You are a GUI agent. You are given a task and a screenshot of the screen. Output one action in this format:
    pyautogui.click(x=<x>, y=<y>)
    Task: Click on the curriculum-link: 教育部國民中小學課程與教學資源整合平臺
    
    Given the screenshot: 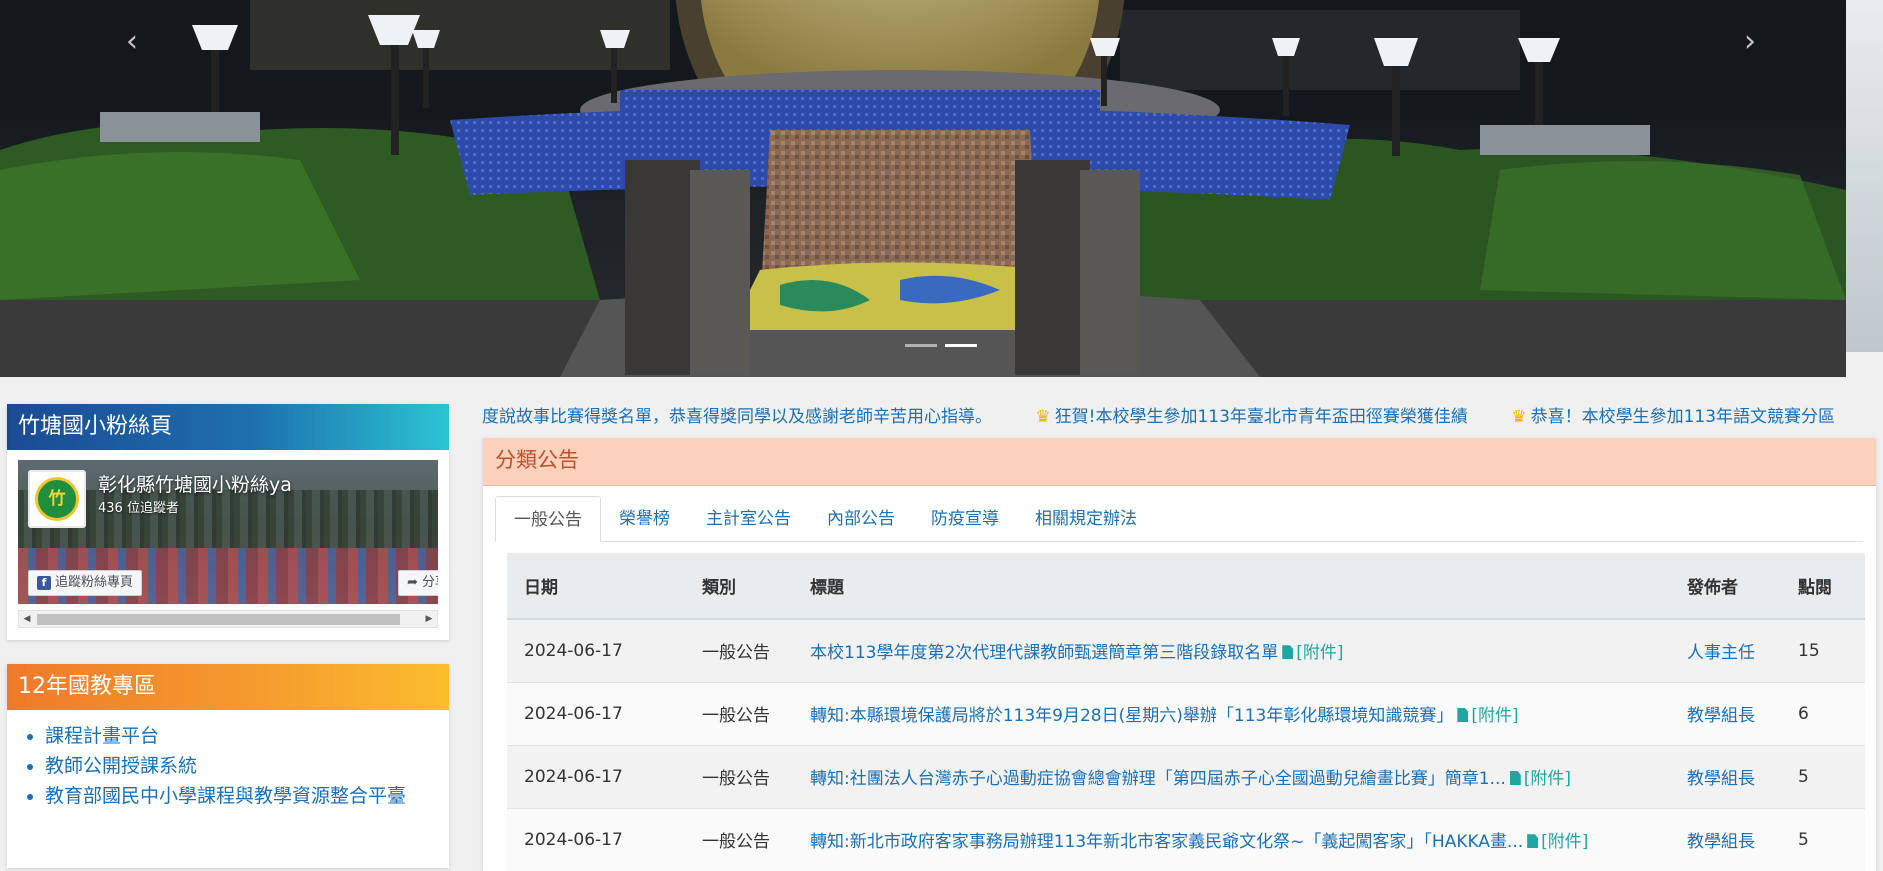 What is the action you would take?
    pyautogui.click(x=225, y=796)
    